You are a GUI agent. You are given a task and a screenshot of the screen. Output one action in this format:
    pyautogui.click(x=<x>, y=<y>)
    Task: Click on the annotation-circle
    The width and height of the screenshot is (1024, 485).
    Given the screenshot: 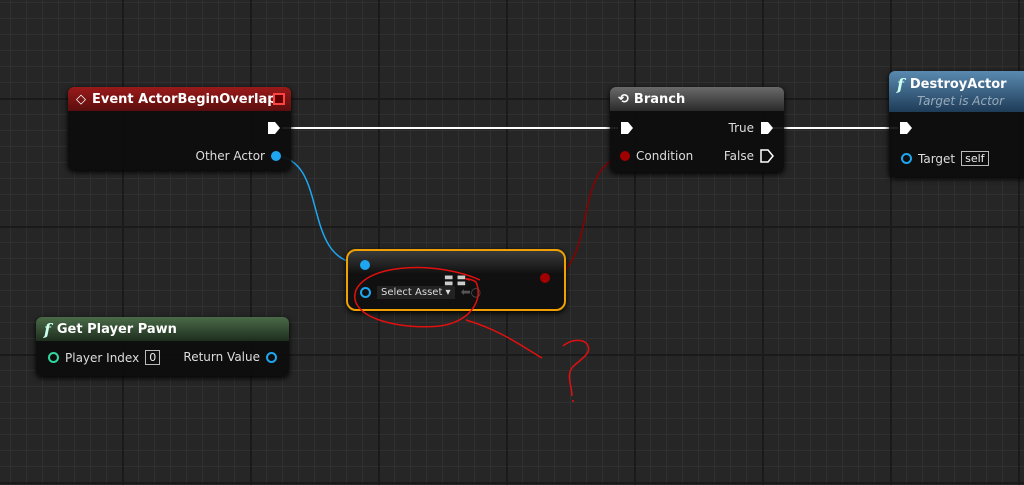 What is the action you would take?
    pyautogui.click(x=417, y=297)
    